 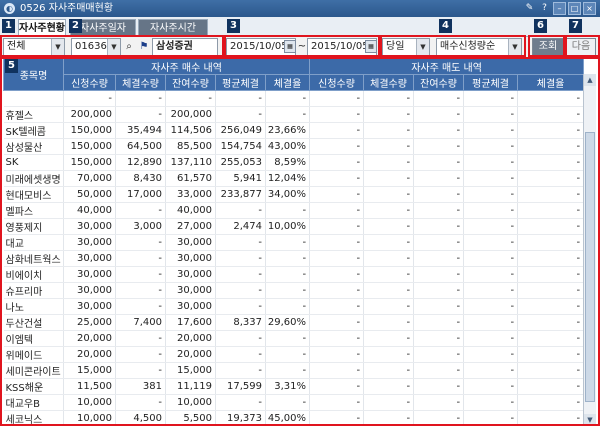 I want to click on table-row: 미래에셋생명 70,000 8,430 61,570 5,941 12,04% - - - - -, so click(x=294, y=178).